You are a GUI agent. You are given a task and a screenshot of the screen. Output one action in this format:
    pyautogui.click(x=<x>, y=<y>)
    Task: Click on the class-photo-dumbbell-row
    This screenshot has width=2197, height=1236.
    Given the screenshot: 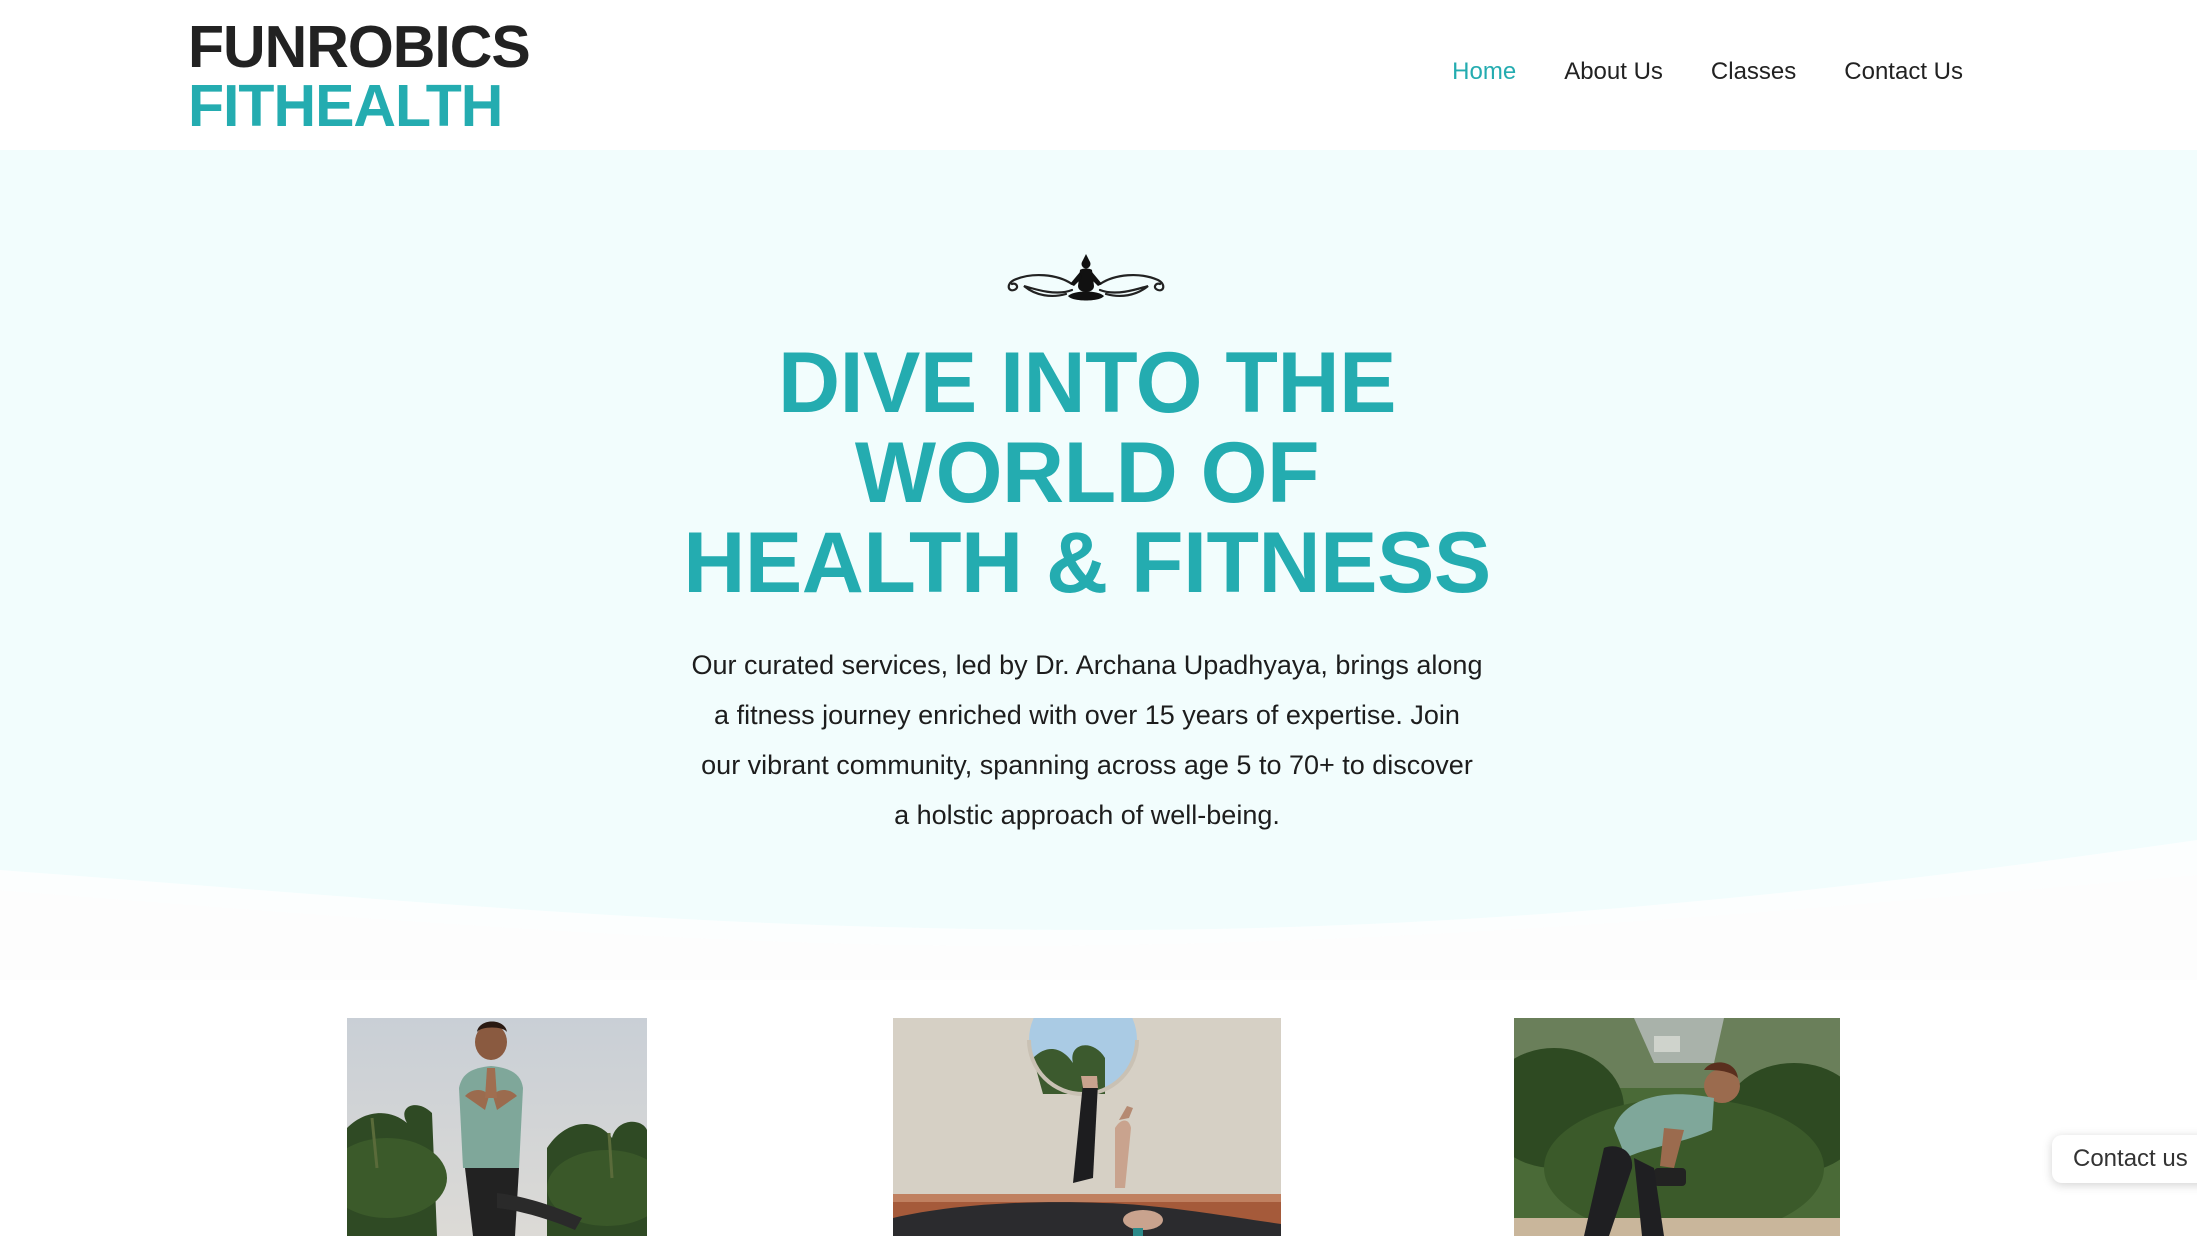 What is the action you would take?
    pyautogui.click(x=1677, y=1127)
    